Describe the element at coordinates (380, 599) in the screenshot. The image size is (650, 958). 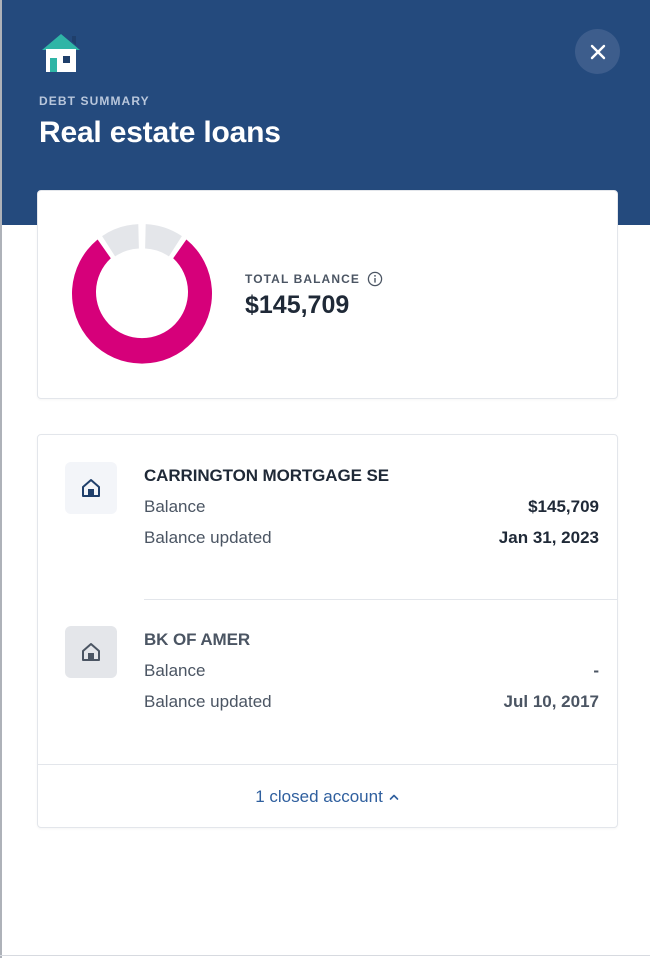
I see `account-divider` at that location.